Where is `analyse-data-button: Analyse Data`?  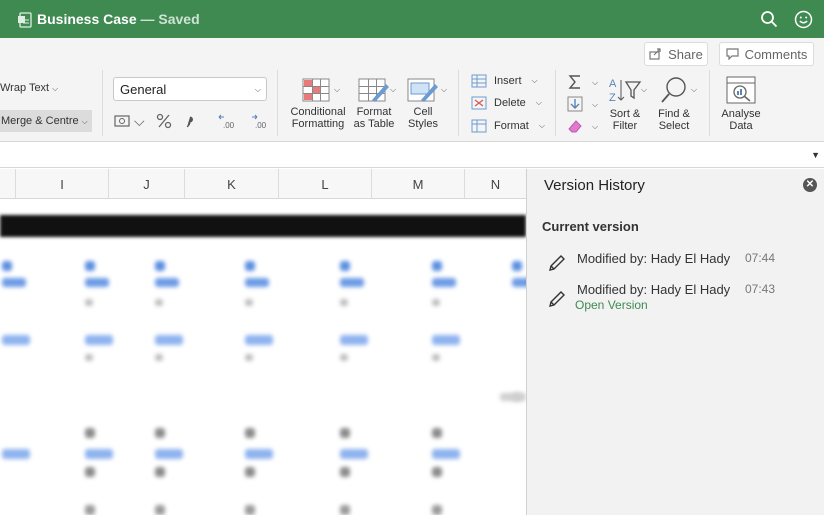 analyse-data-button: Analyse Data is located at coordinates (741, 104).